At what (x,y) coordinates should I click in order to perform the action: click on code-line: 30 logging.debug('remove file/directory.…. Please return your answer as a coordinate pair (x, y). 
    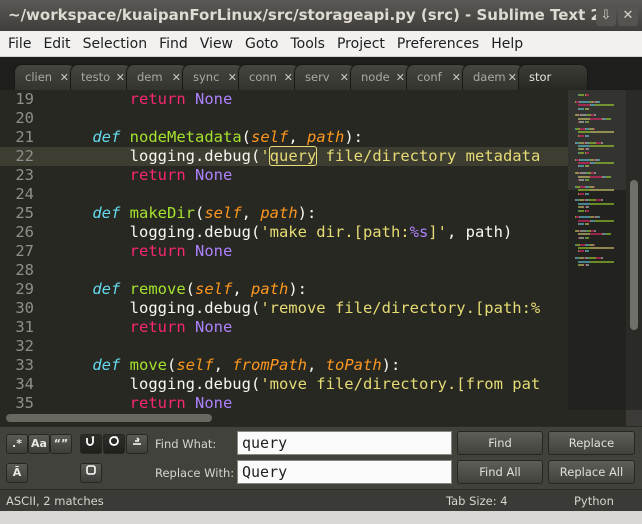
    Looking at the image, I should click on (285, 308).